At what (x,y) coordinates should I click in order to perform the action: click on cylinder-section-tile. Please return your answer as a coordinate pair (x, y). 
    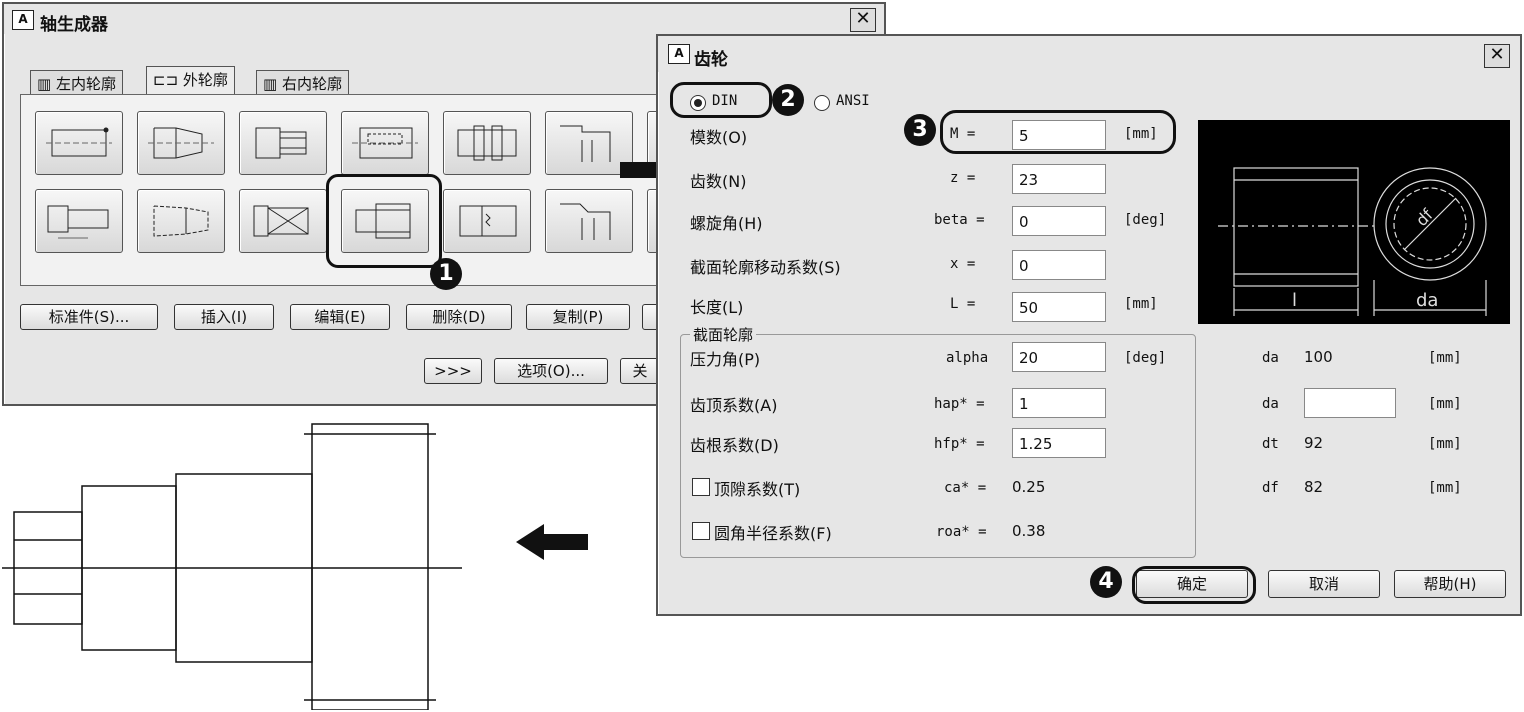
    Looking at the image, I should click on (79, 143).